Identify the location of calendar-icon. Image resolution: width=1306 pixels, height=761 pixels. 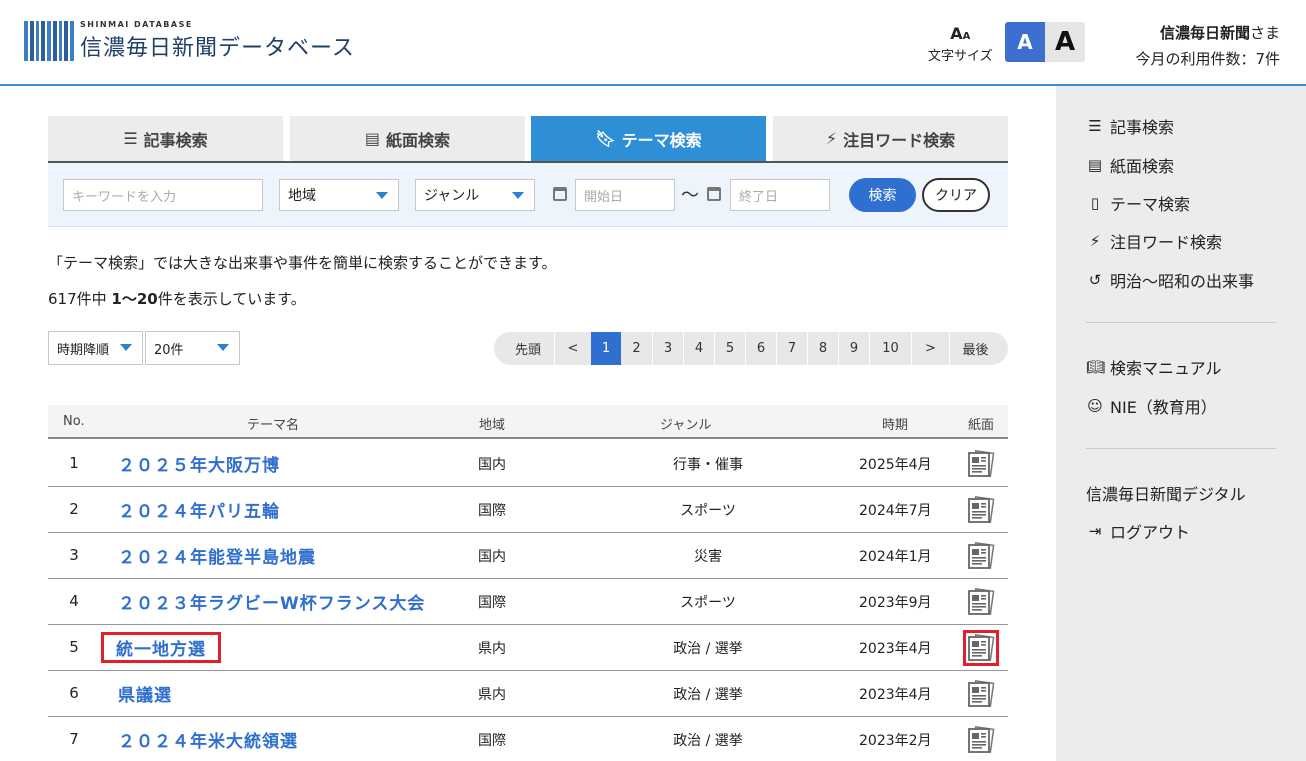
(560, 194).